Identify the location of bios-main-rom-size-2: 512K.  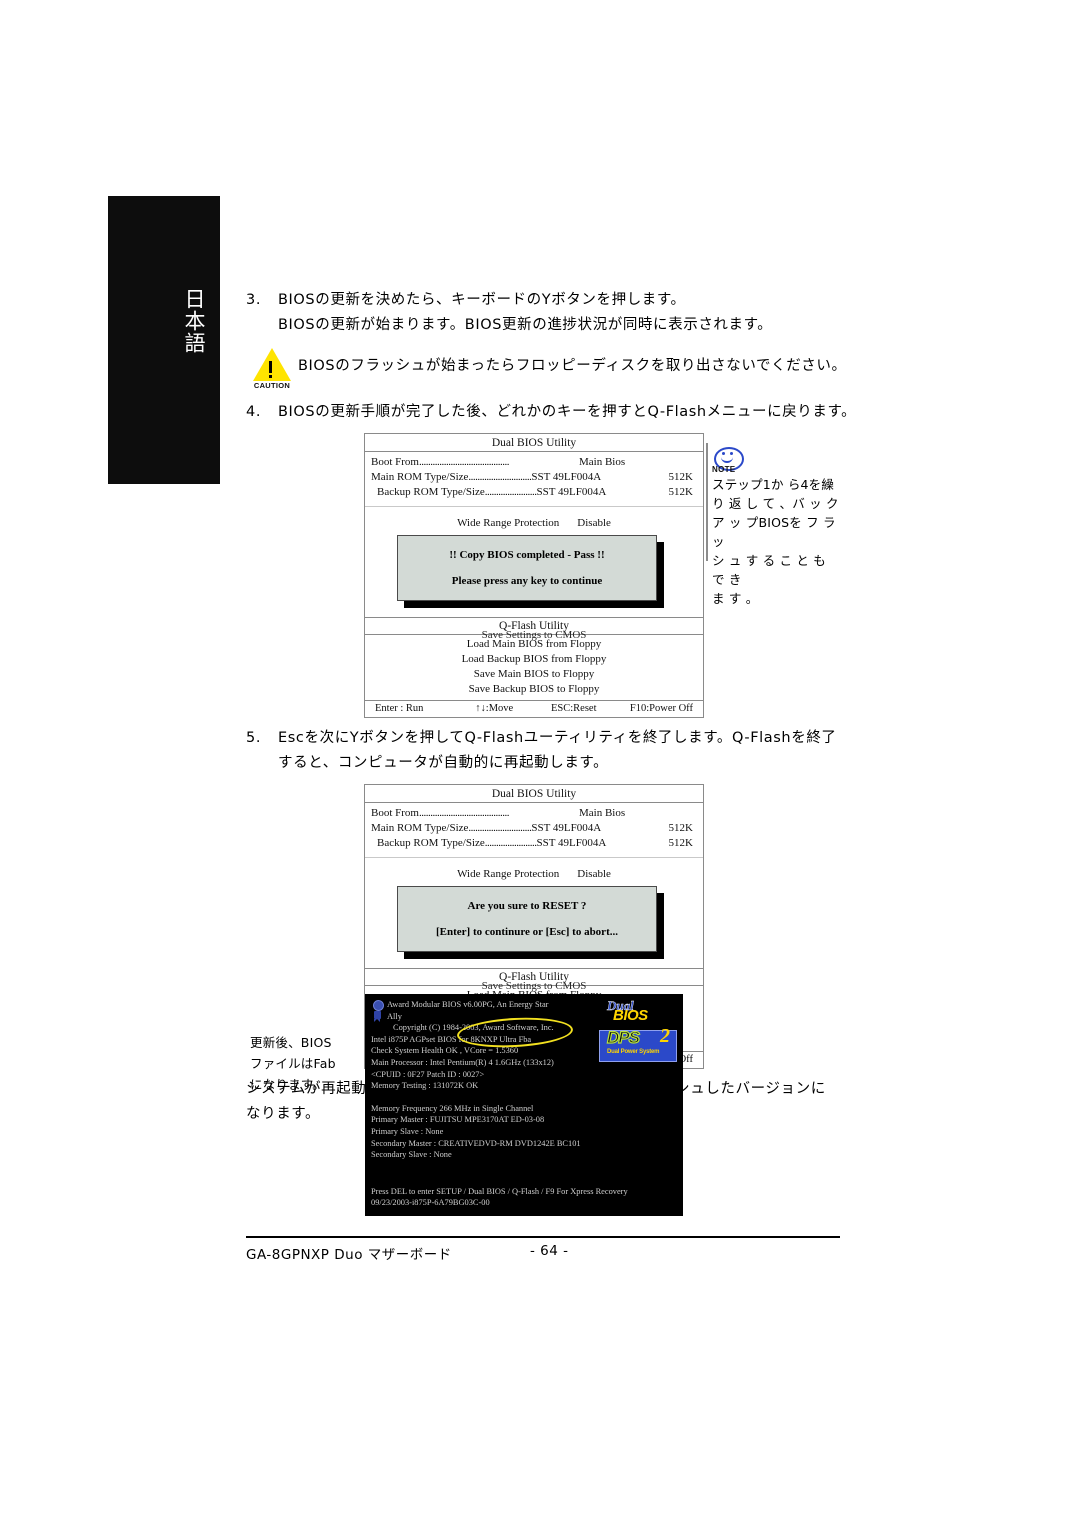
(680, 828).